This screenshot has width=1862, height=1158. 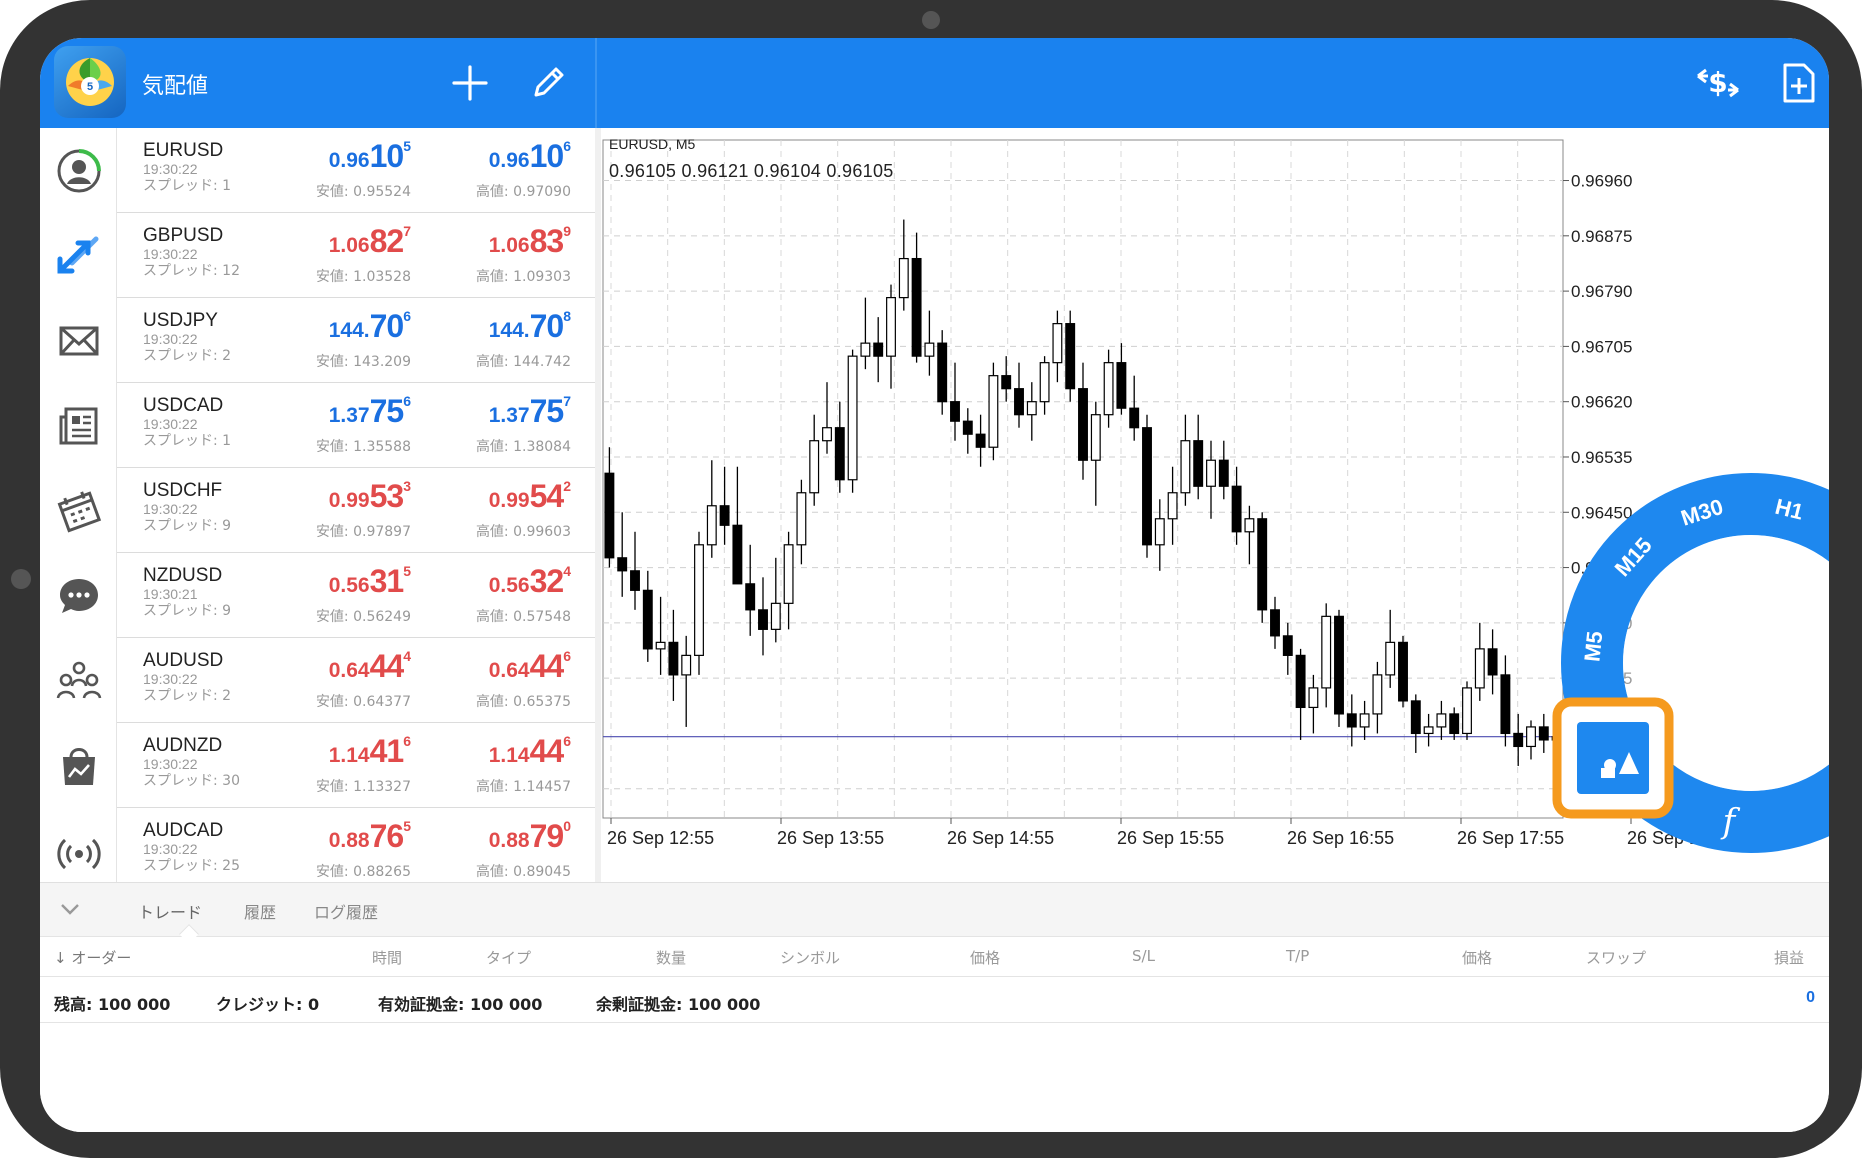 What do you see at coordinates (1810, 997) in the screenshot?
I see `profit-total: 0` at bounding box center [1810, 997].